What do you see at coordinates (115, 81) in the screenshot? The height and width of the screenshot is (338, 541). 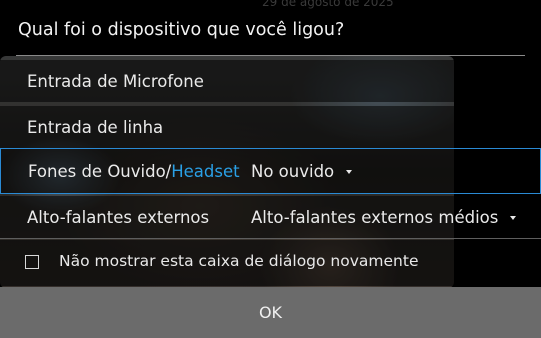 I see `option-microphone-label: Entrada de Microfone` at bounding box center [115, 81].